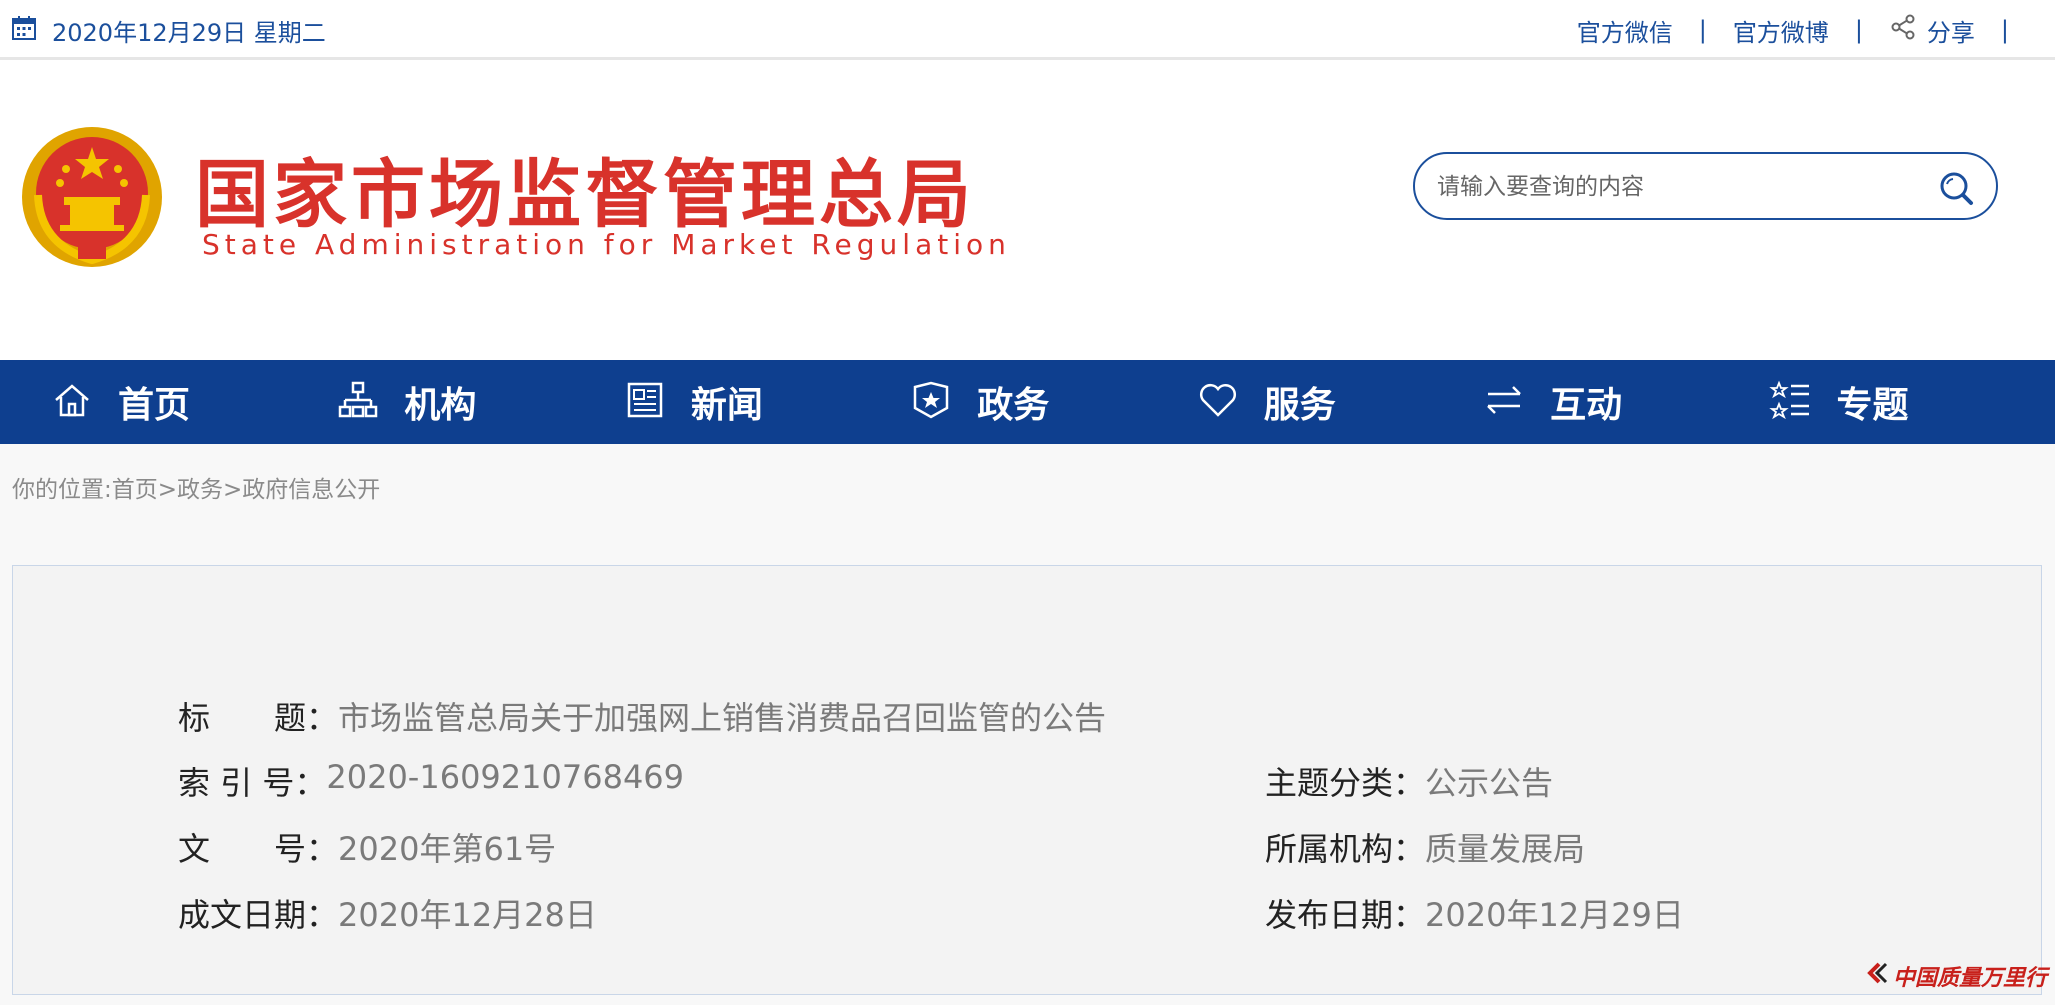 Image resolution: width=2055 pixels, height=1005 pixels. I want to click on docno-value: 2020年第61号, so click(447, 849).